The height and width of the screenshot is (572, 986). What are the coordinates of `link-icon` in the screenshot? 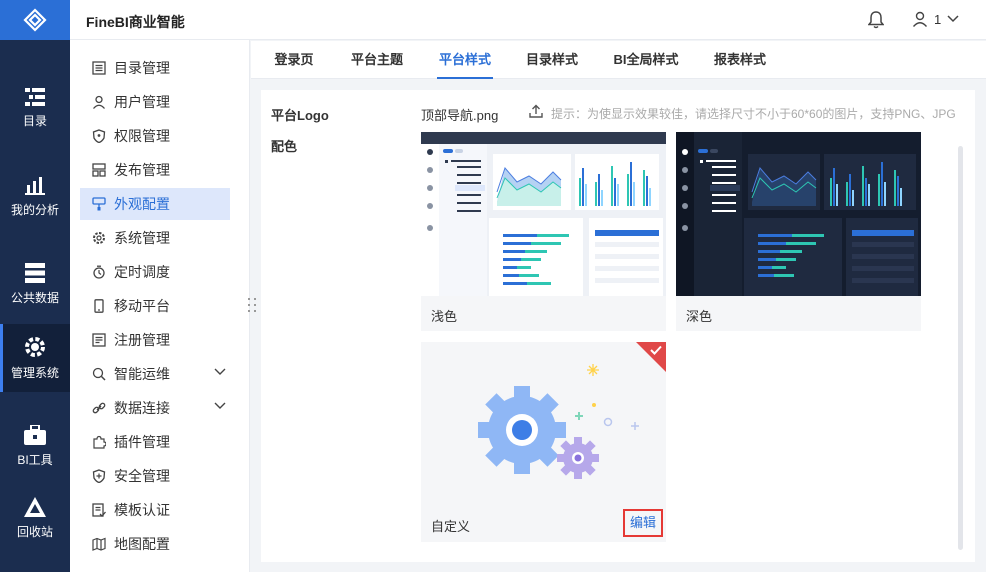 It's located at (99, 408).